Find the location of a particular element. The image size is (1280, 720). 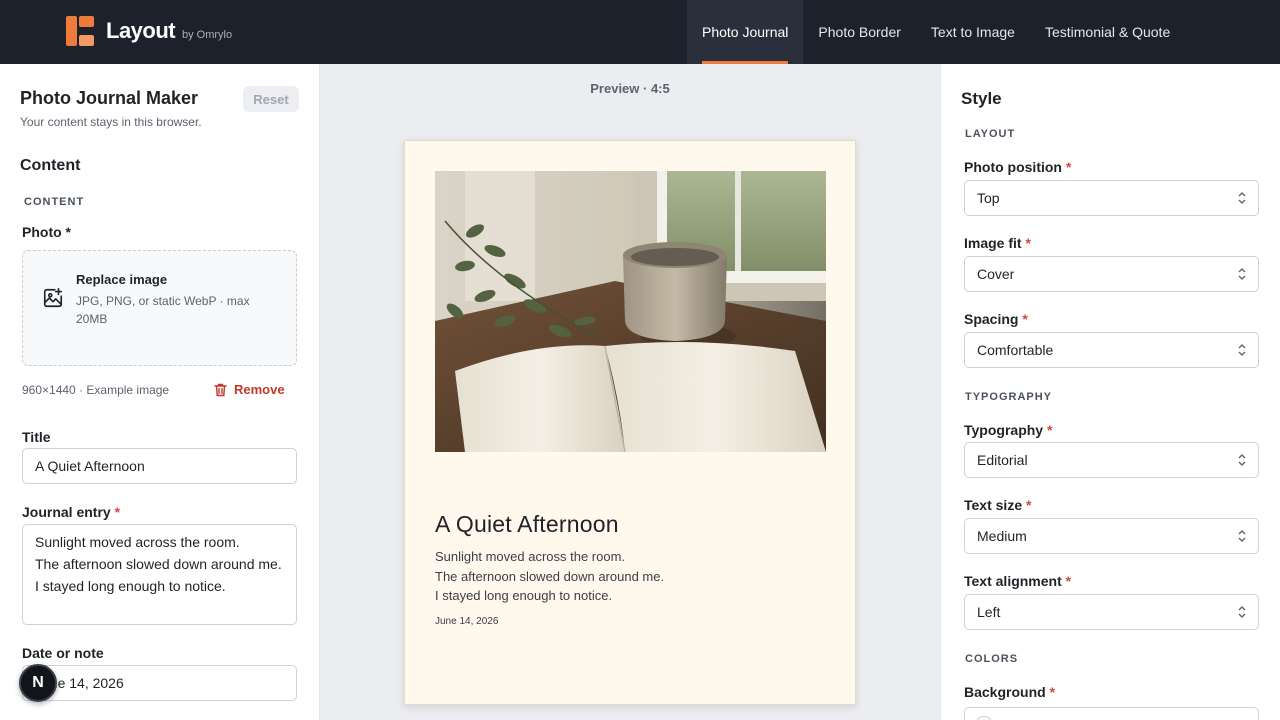

layout-caption: LAYOUT is located at coordinates (990, 134).